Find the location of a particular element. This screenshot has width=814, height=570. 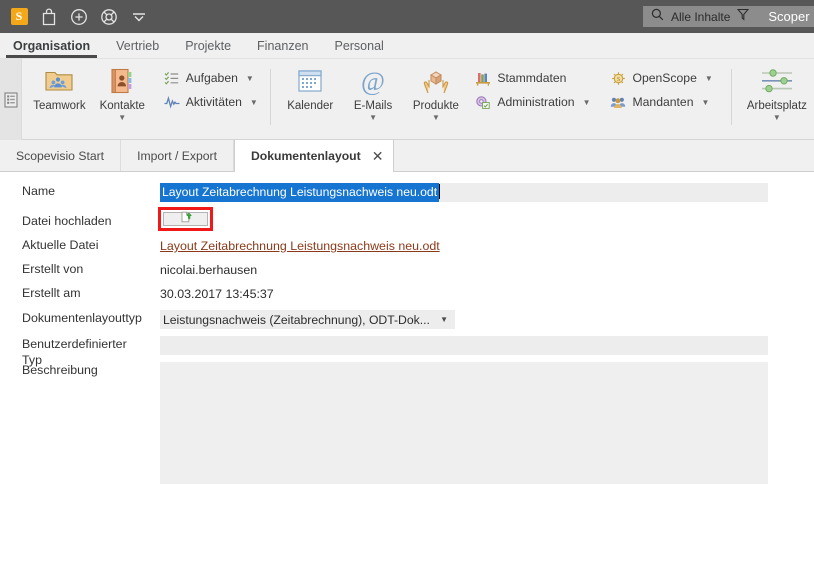

created-by-wrapper: nicolai.berhausen is located at coordinates (208, 270).